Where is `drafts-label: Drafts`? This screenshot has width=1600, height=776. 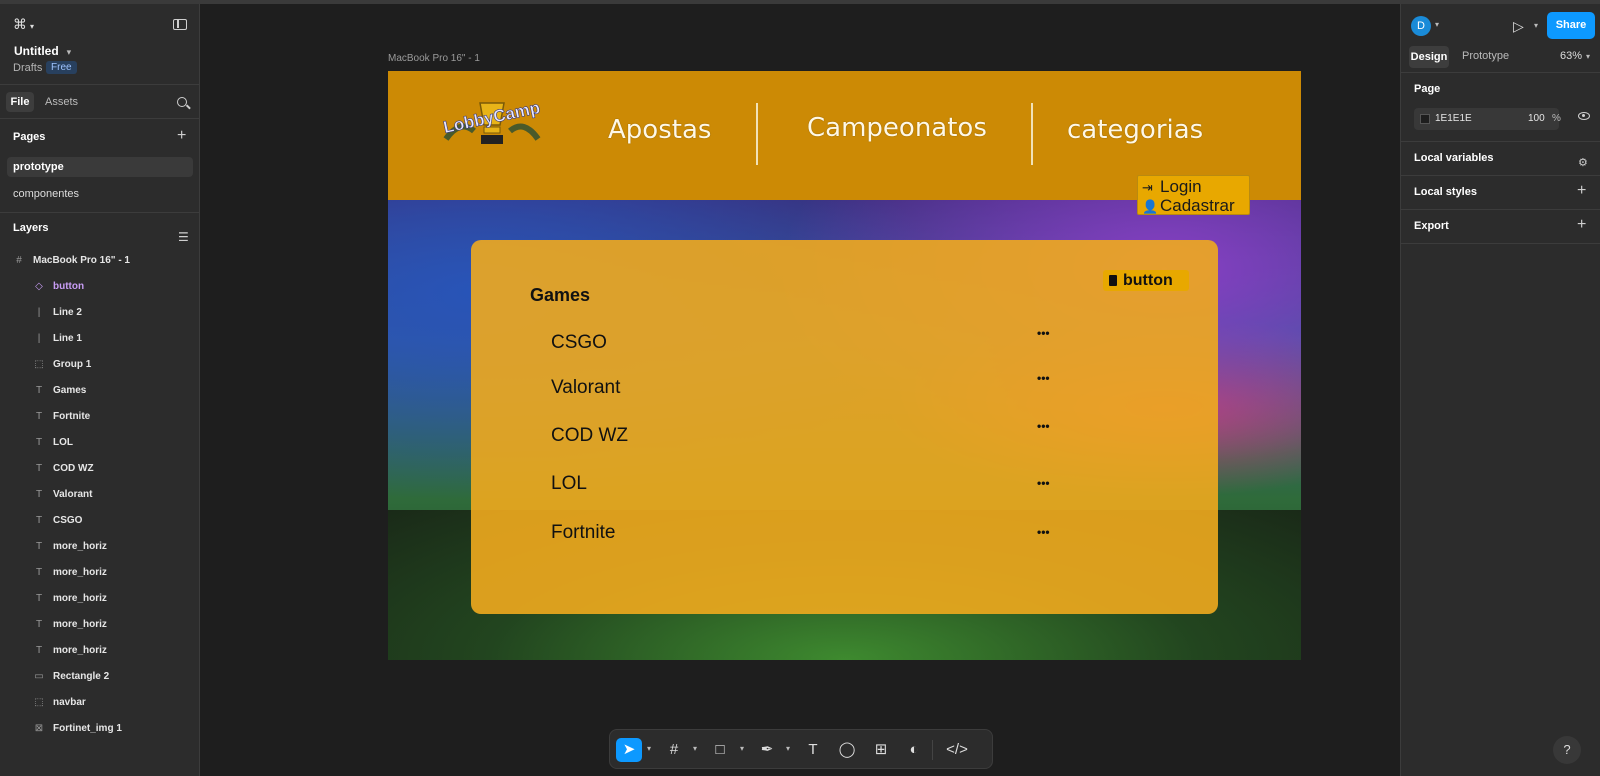
drafts-label: Drafts is located at coordinates (27, 68).